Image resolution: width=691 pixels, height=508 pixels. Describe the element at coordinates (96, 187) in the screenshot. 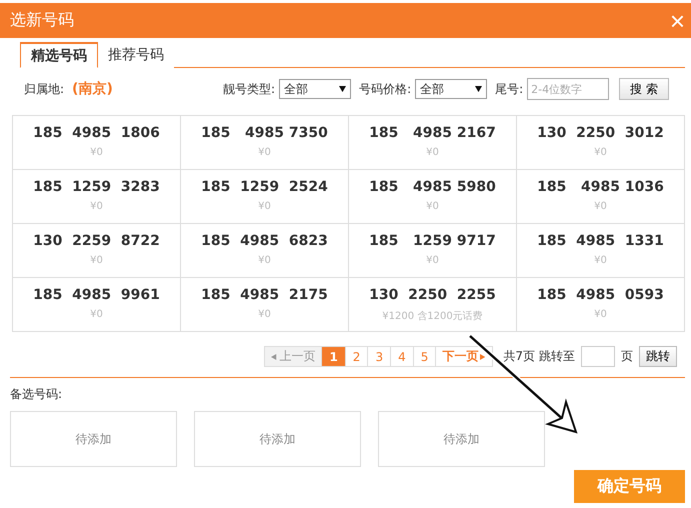

I see `phone-number: 185 1259 3283` at that location.